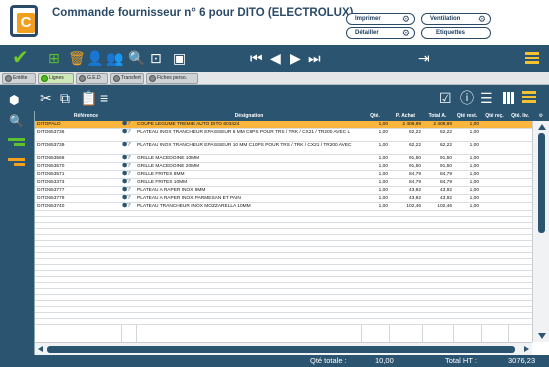 The image size is (549, 367). I want to click on total-cell: 84,79, so click(445, 182).